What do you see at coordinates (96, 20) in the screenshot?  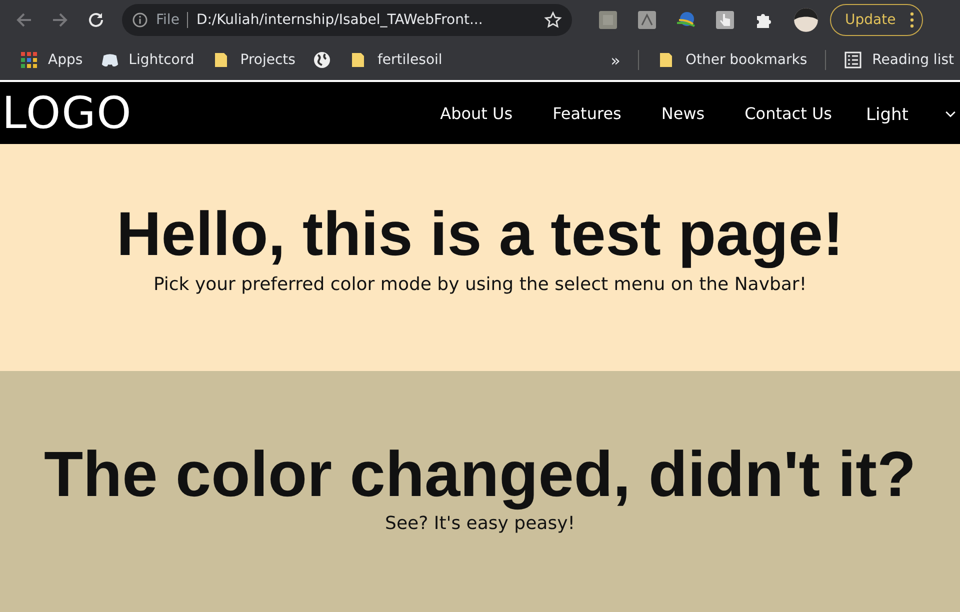 I see `reload-icon` at bounding box center [96, 20].